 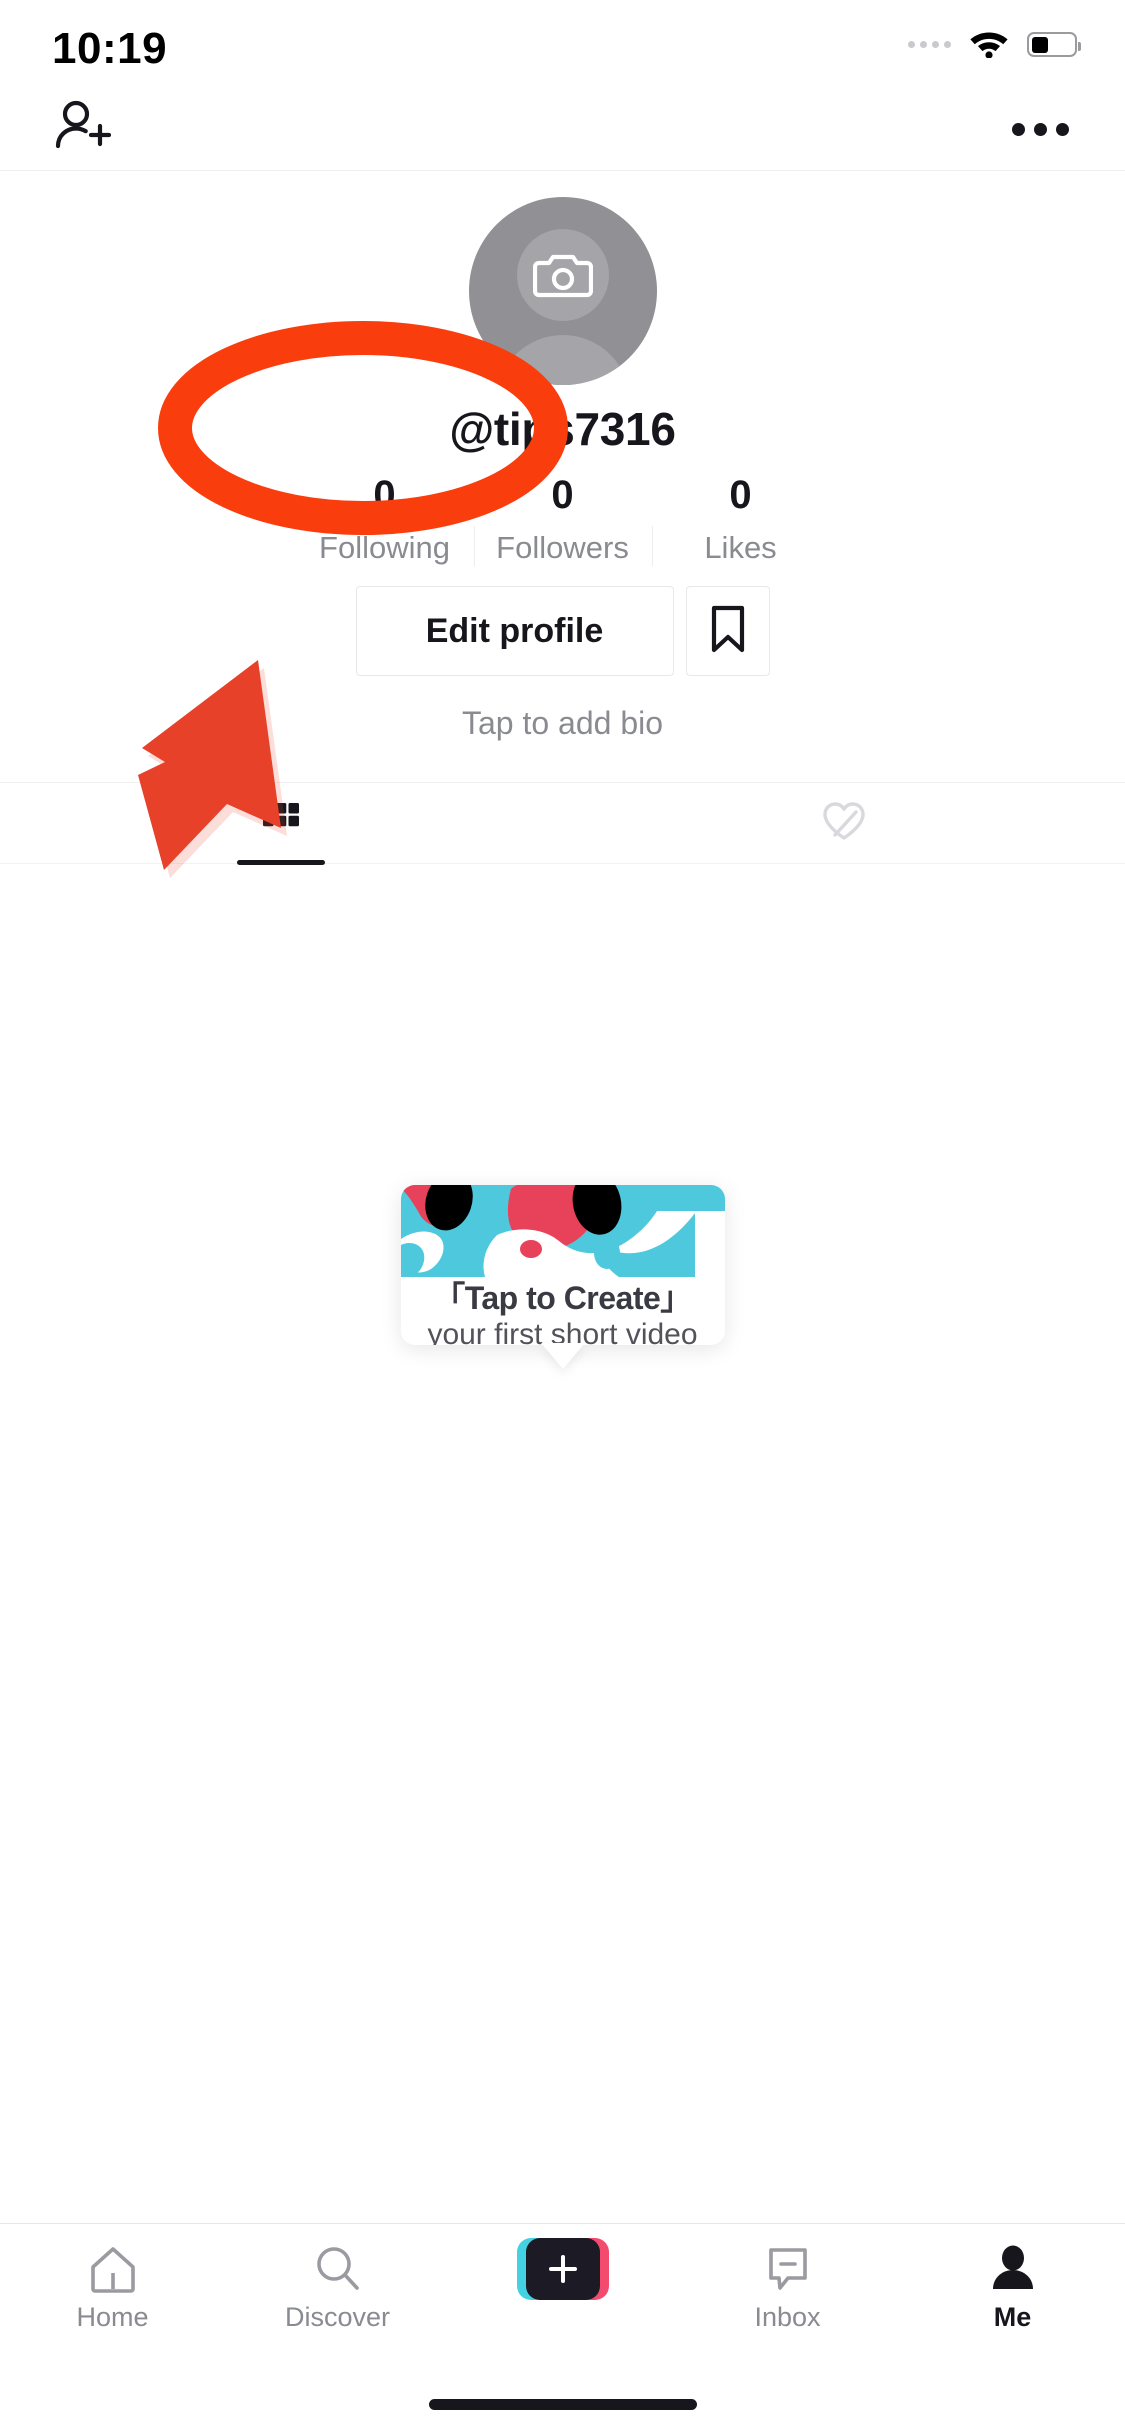 I want to click on nav-item-home: Home, so click(x=112, y=2278).